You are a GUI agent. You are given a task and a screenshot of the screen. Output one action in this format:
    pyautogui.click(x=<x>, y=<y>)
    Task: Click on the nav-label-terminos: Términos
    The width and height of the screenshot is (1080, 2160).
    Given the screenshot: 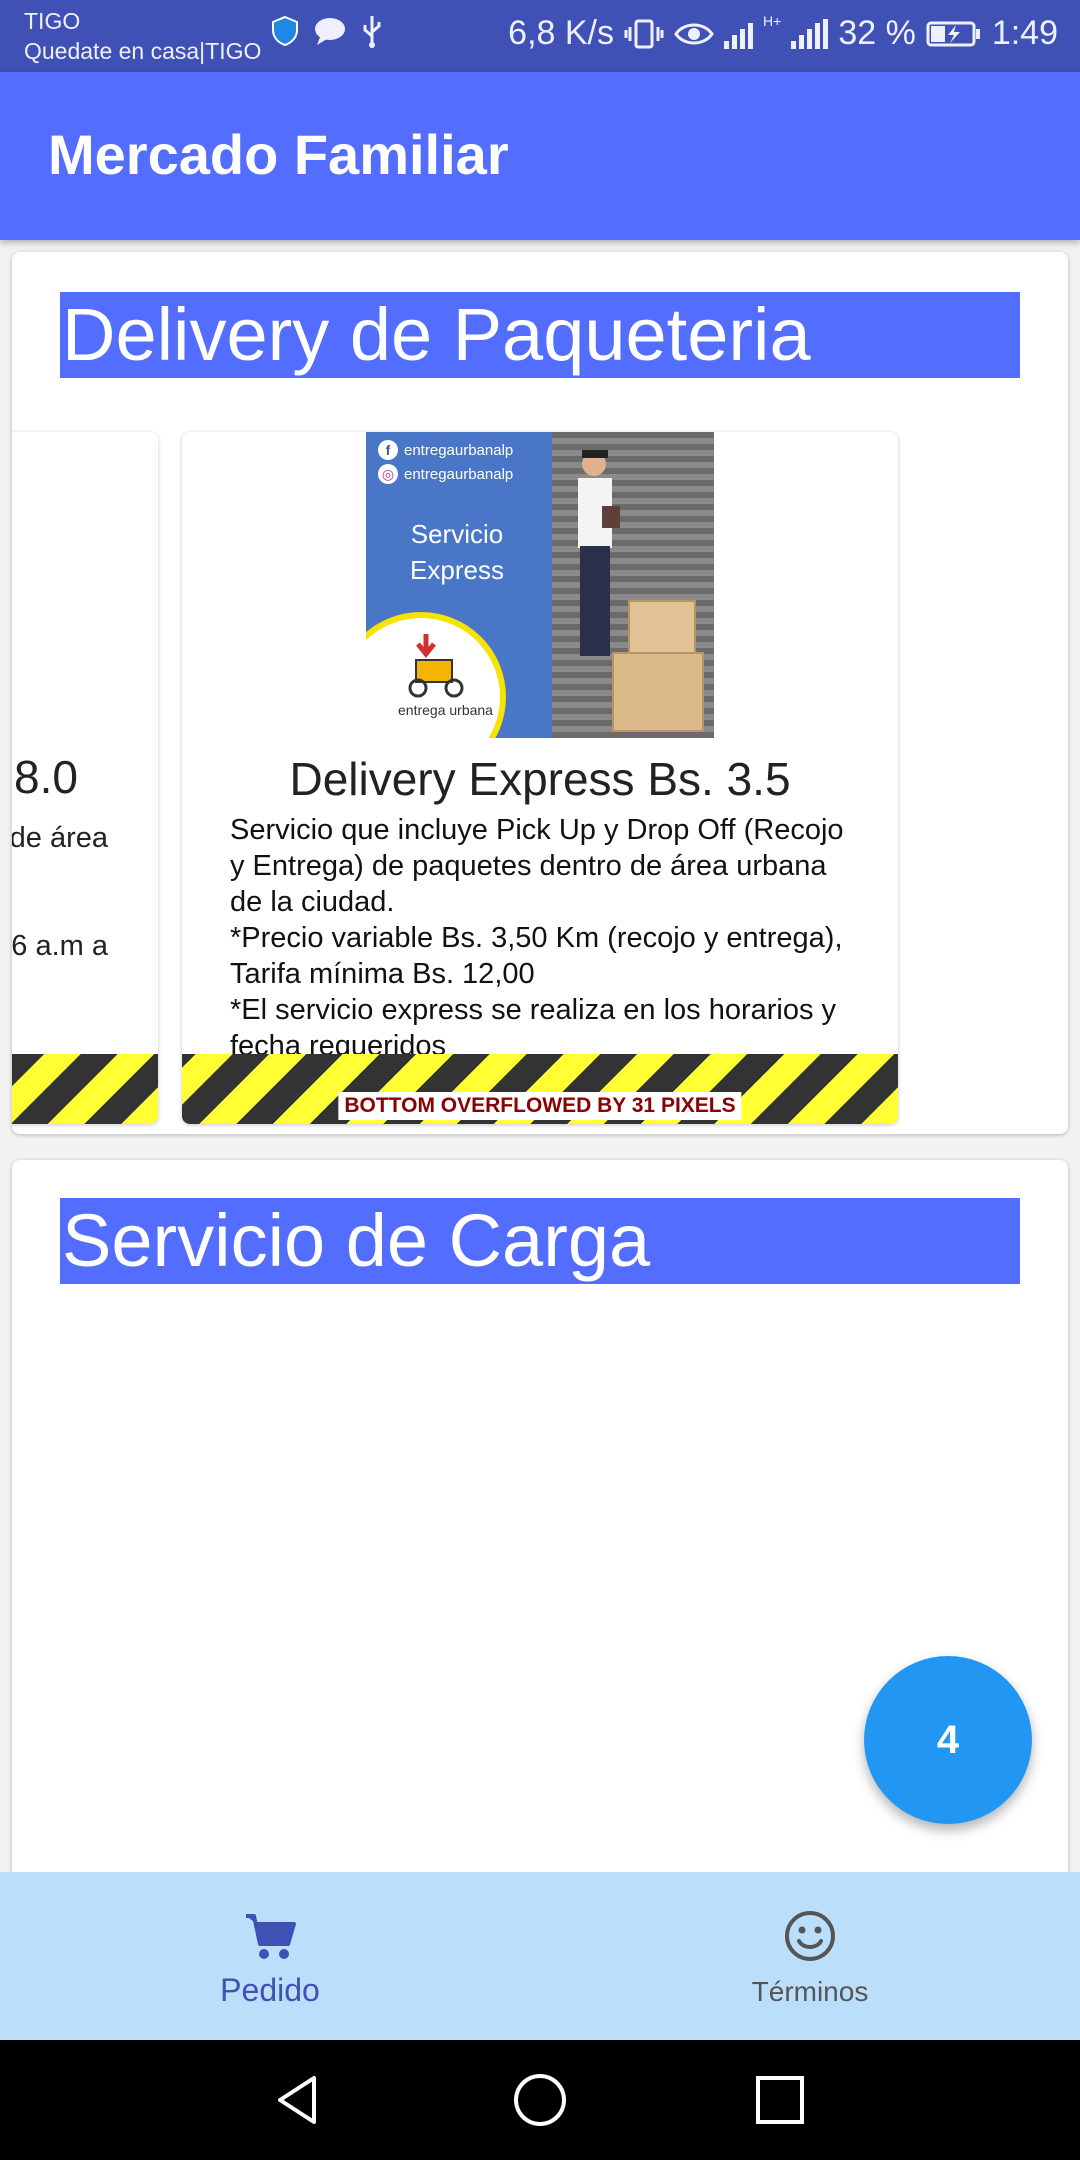 What is the action you would take?
    pyautogui.click(x=810, y=1991)
    